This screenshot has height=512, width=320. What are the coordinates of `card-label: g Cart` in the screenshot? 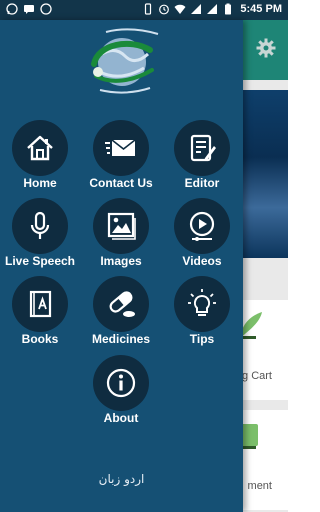 It's located at (257, 376).